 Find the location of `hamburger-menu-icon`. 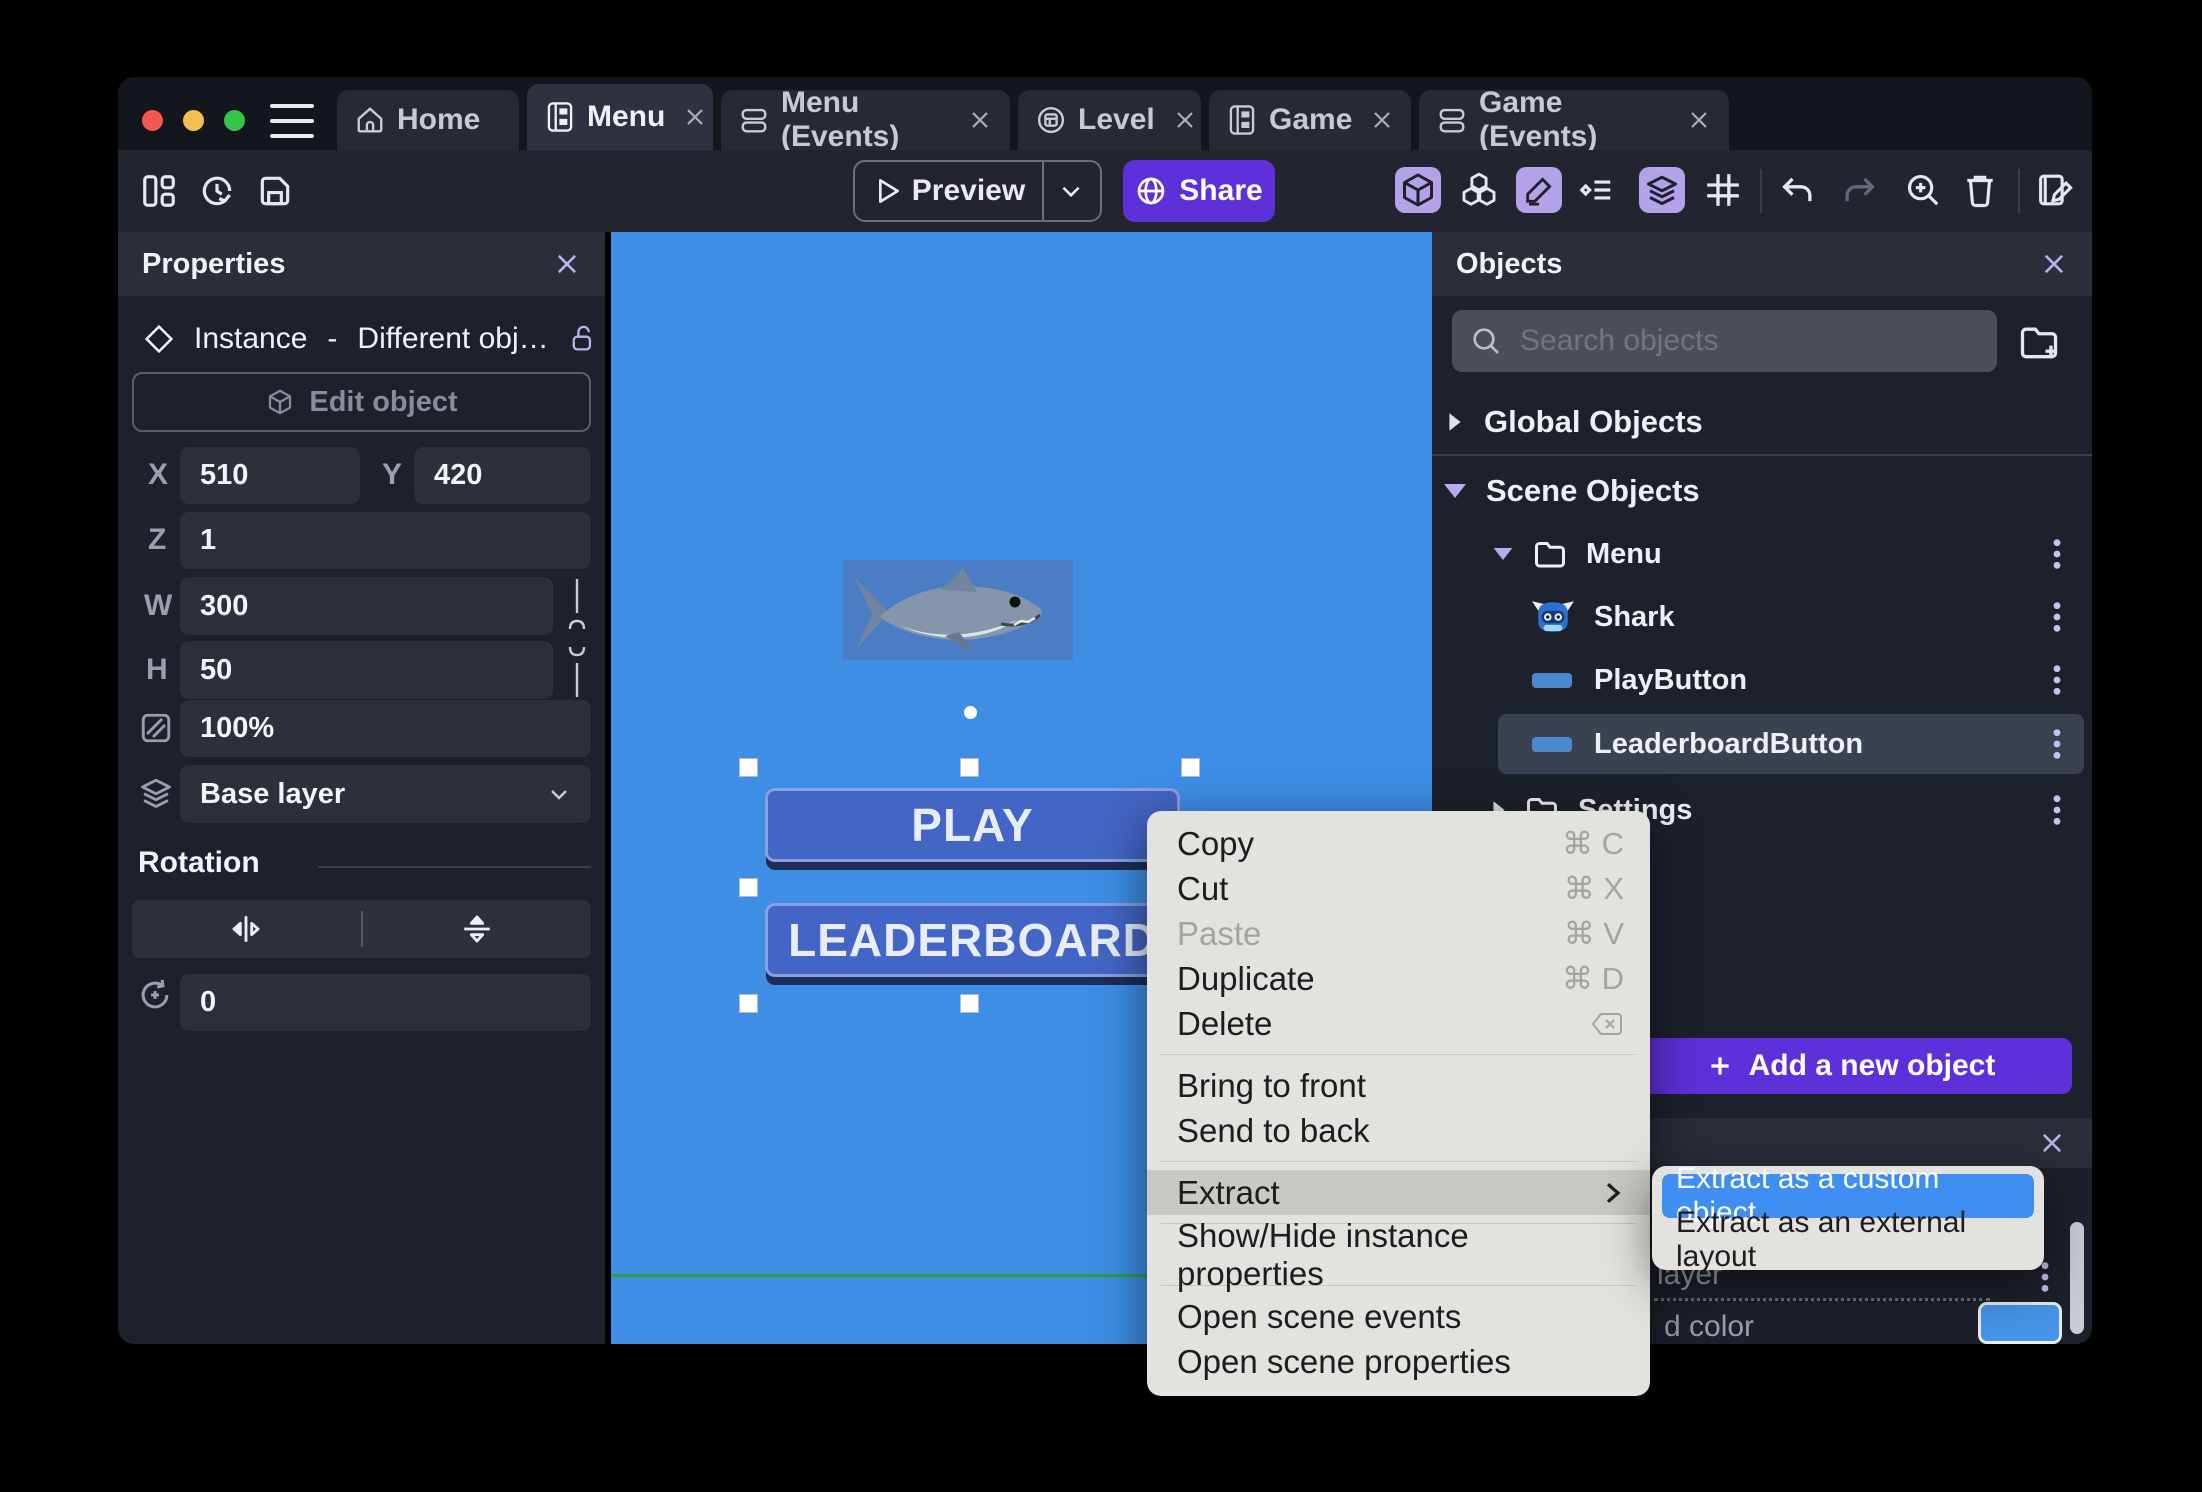

hamburger-menu-icon is located at coordinates (292, 121).